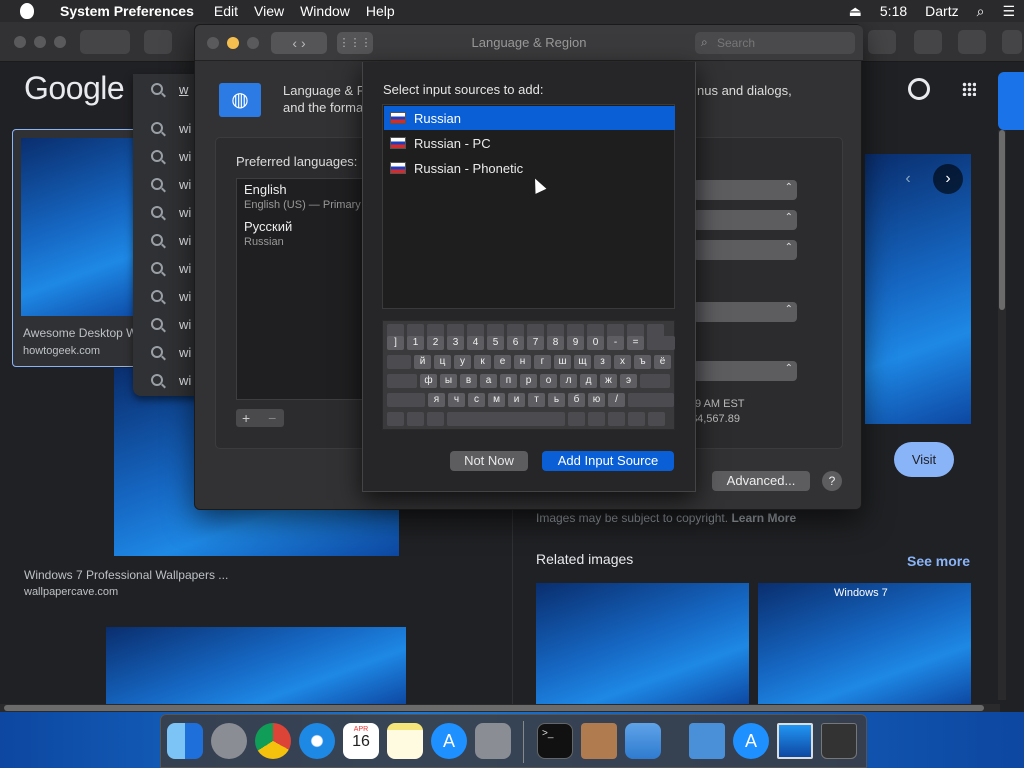  What do you see at coordinates (40, 42) in the screenshot?
I see `browser-minimize-button` at bounding box center [40, 42].